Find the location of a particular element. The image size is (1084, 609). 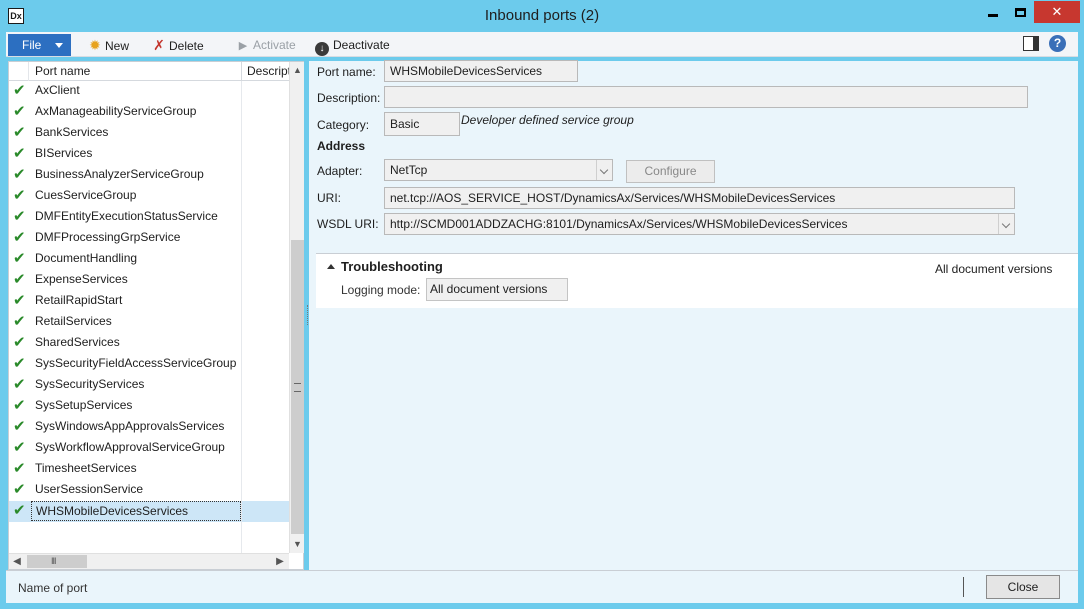

list-item: ✔ CuesServiceGroup is located at coordinates (149, 196).